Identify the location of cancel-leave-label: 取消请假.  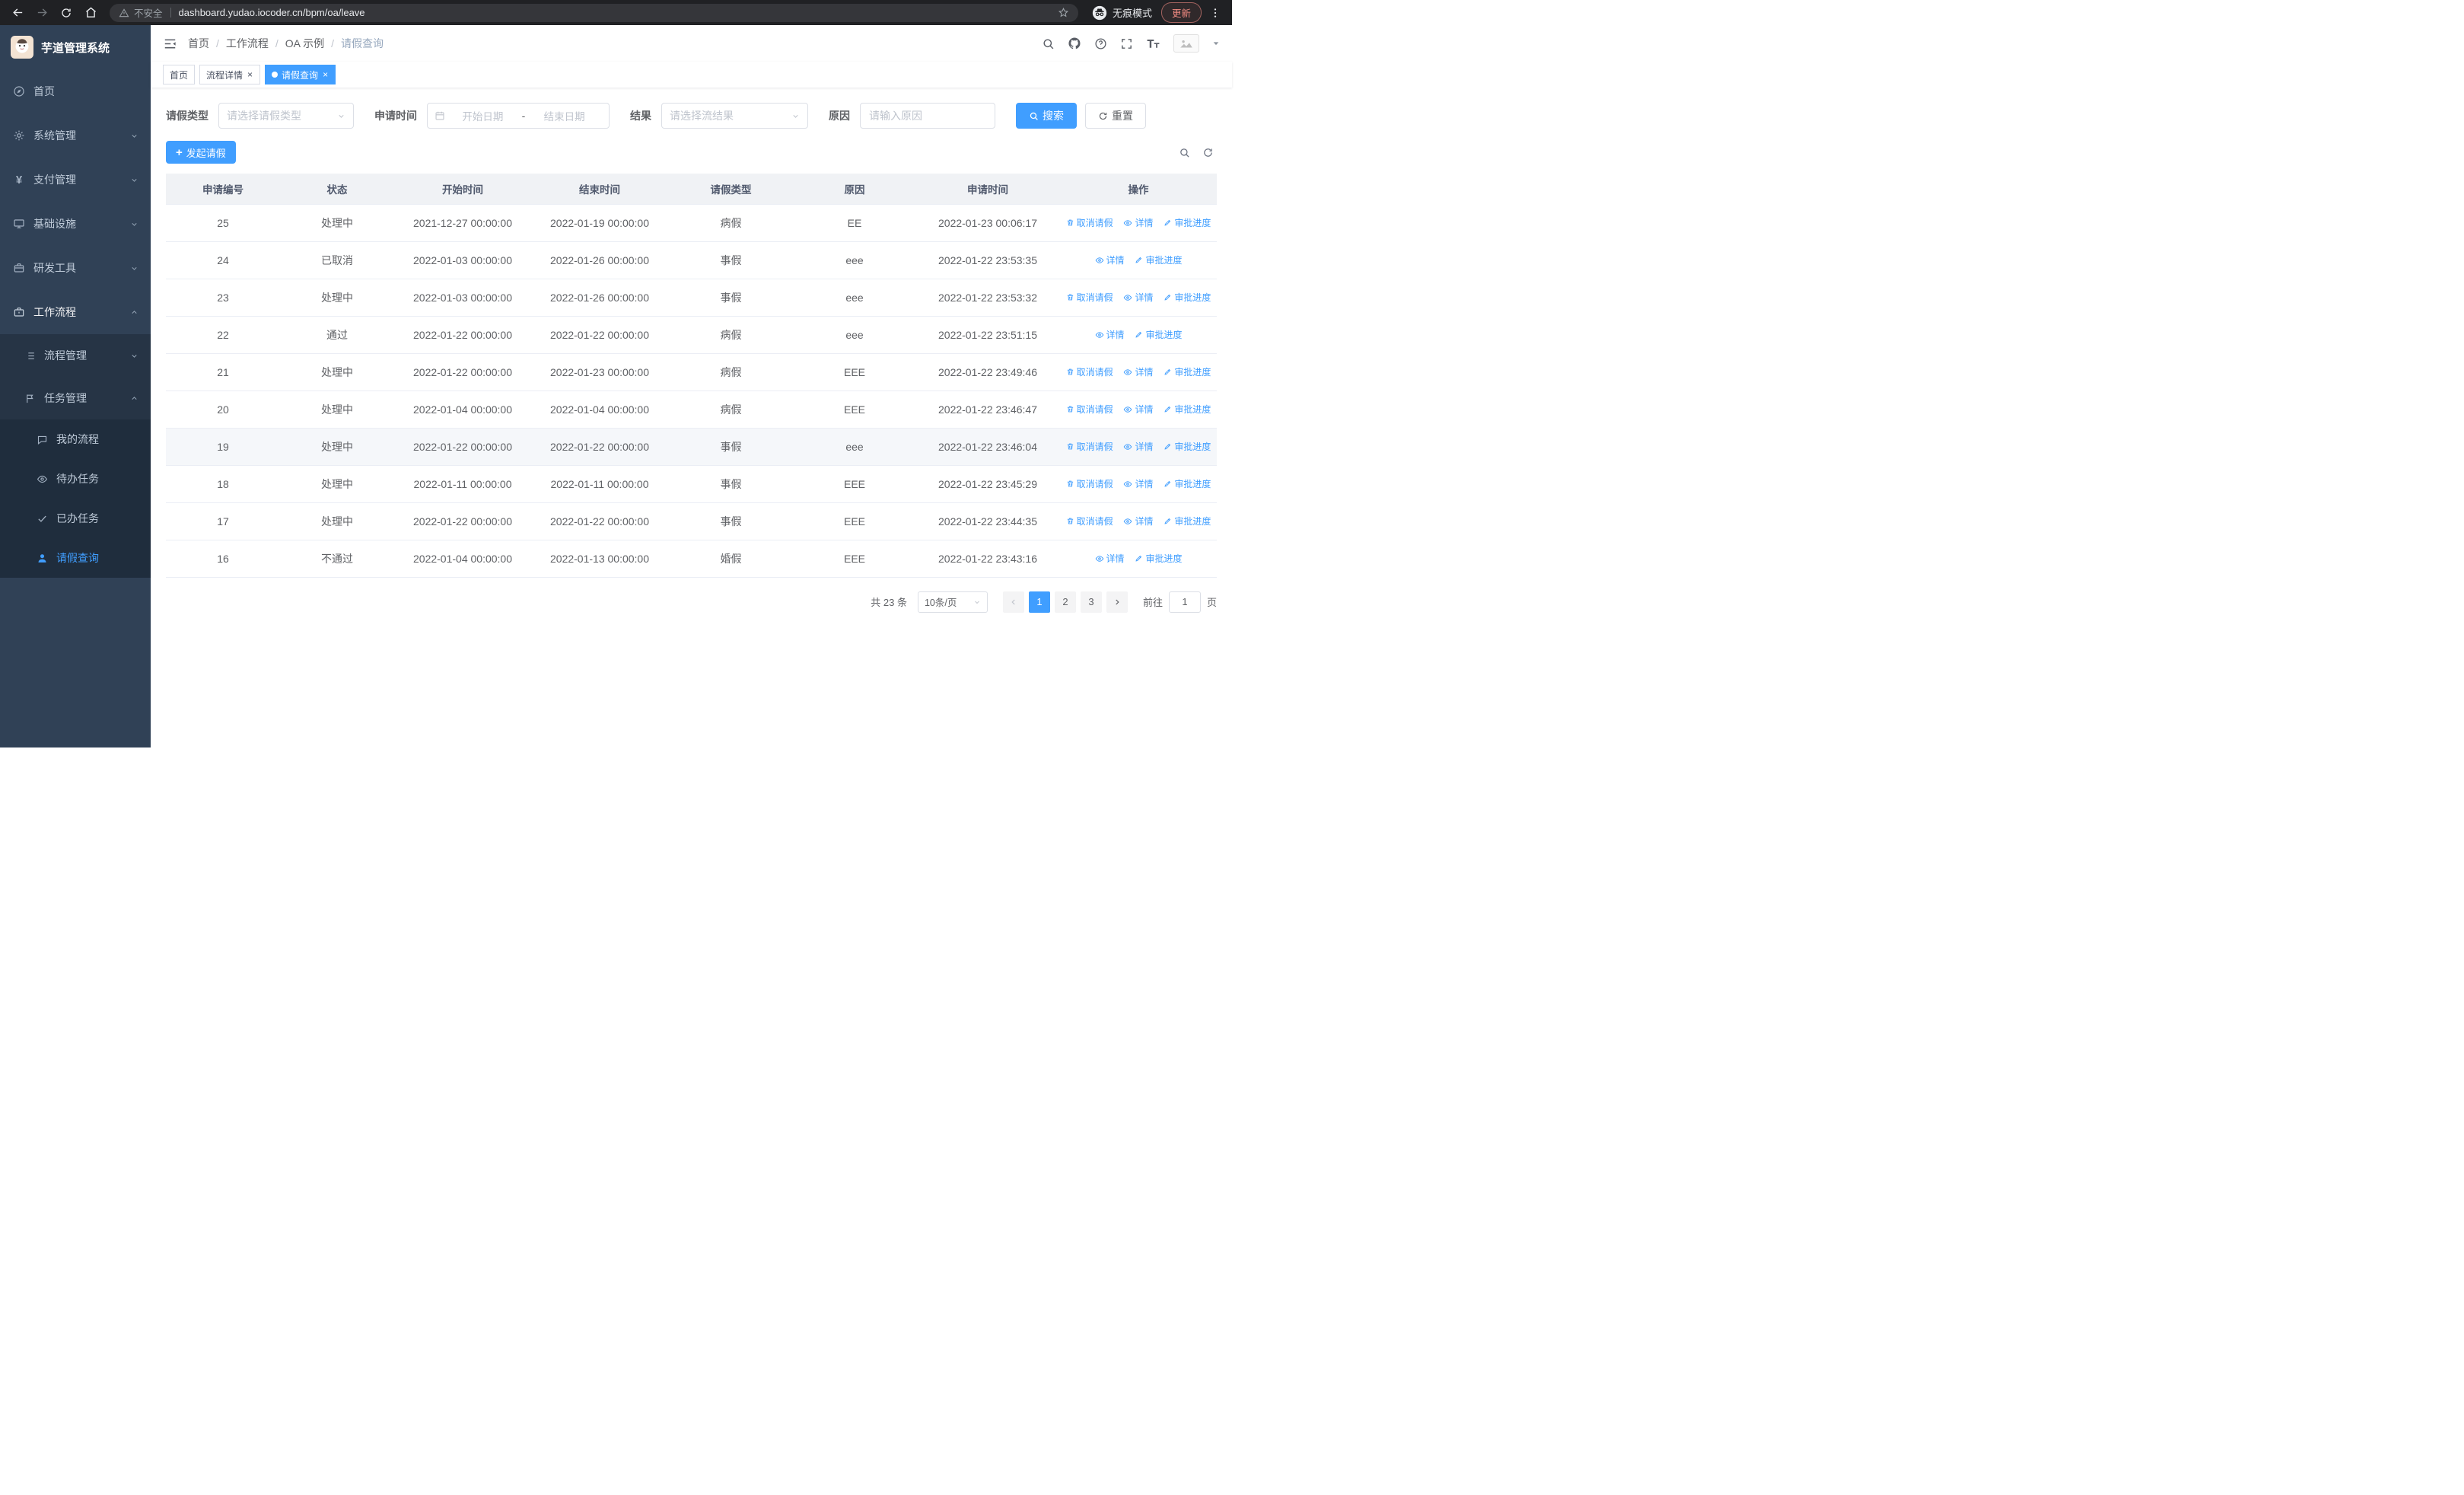
(1094, 372).